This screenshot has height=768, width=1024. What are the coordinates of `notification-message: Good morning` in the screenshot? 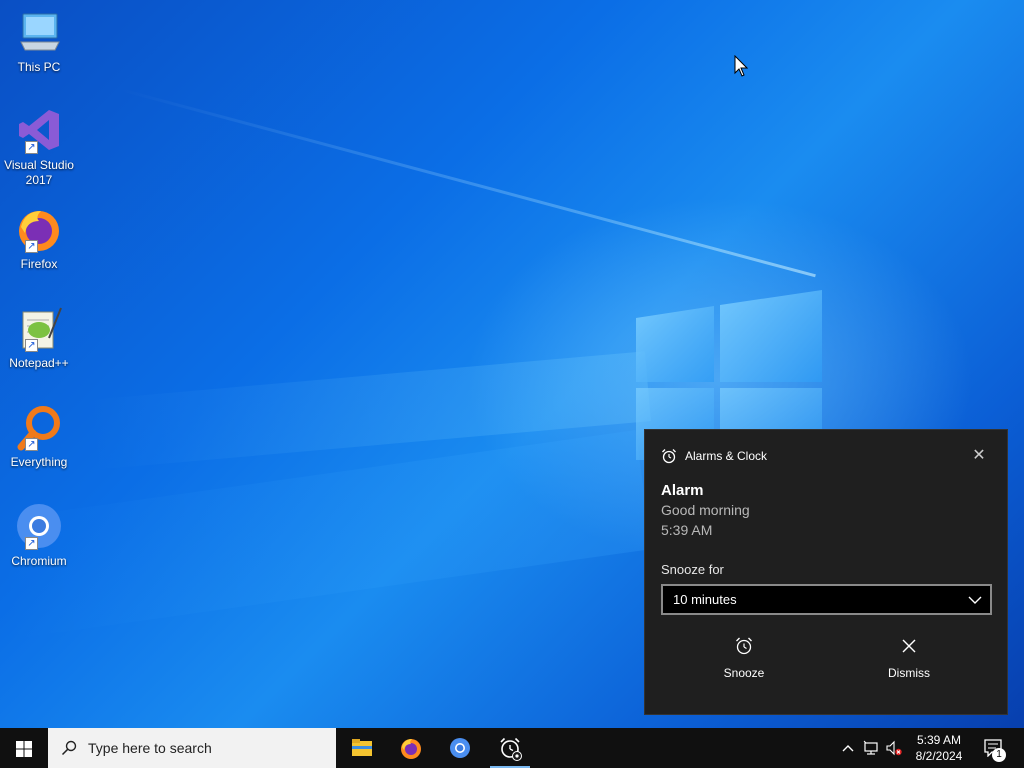 It's located at (705, 510).